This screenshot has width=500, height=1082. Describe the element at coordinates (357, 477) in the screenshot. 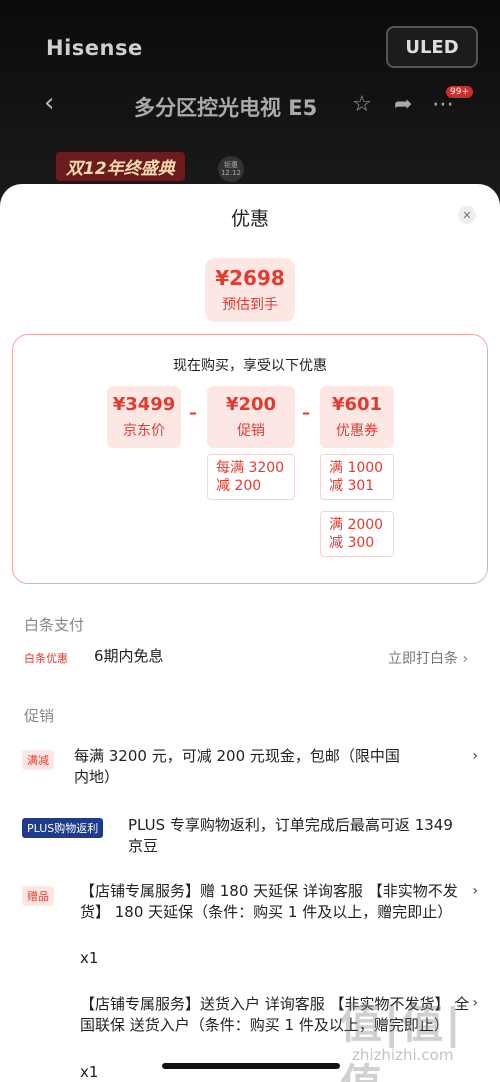

I see `coupon-rule: 满 1000 减 301` at that location.